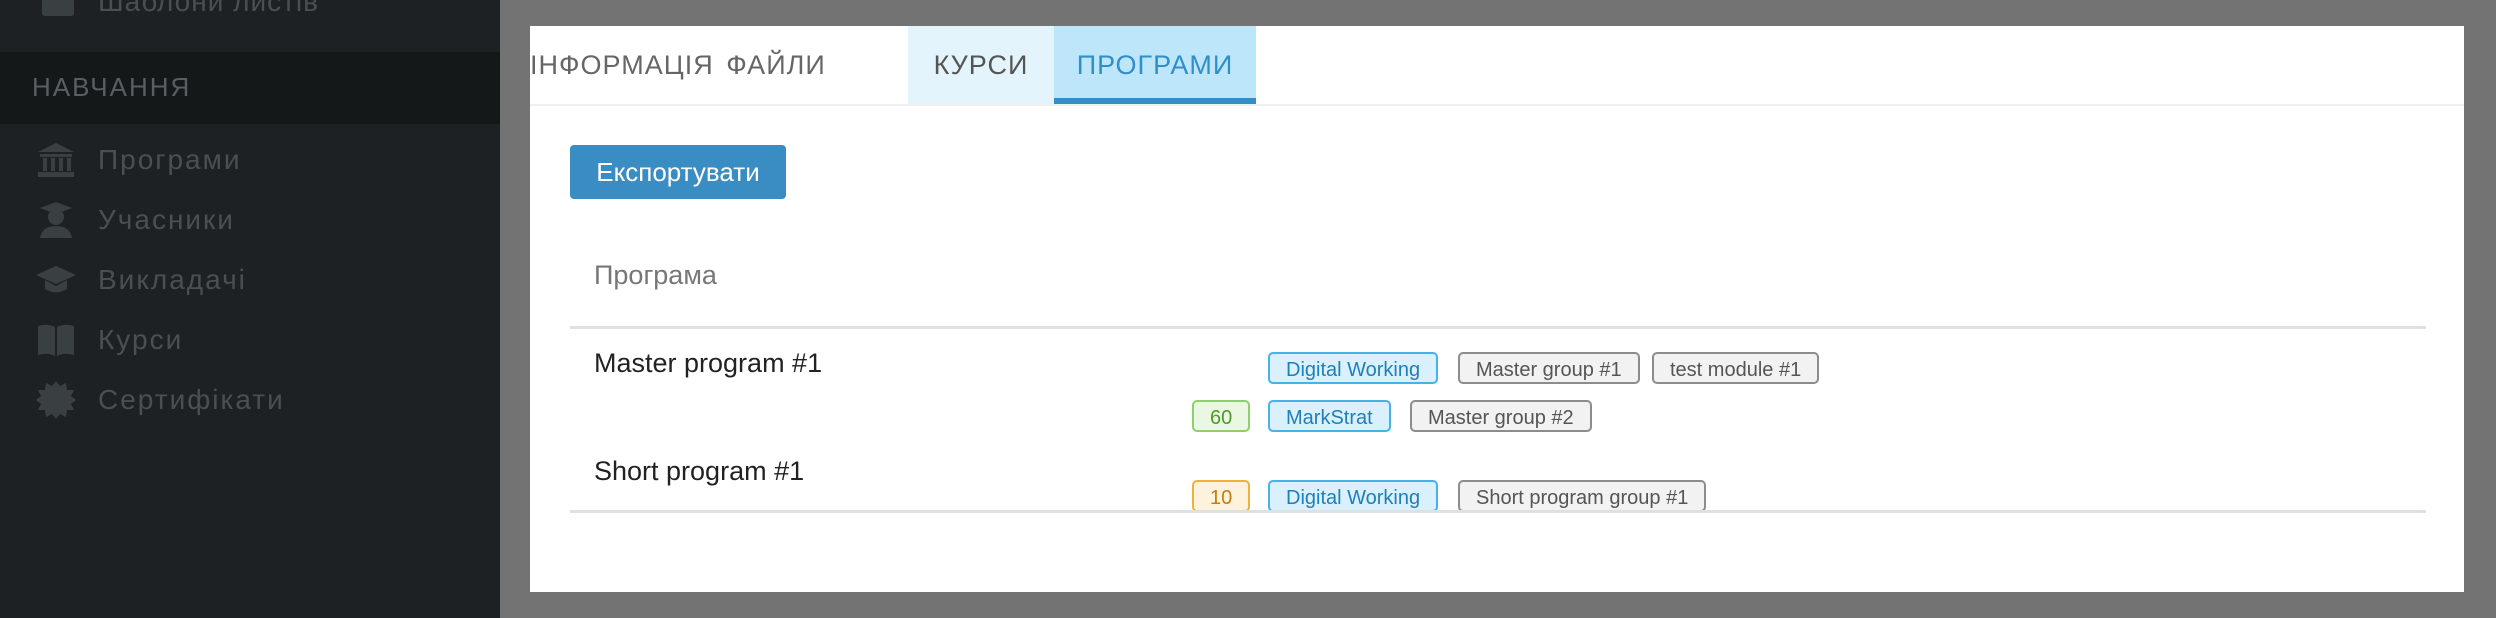 This screenshot has width=2496, height=618. I want to click on sidebar-item-label: Програми, so click(170, 159).